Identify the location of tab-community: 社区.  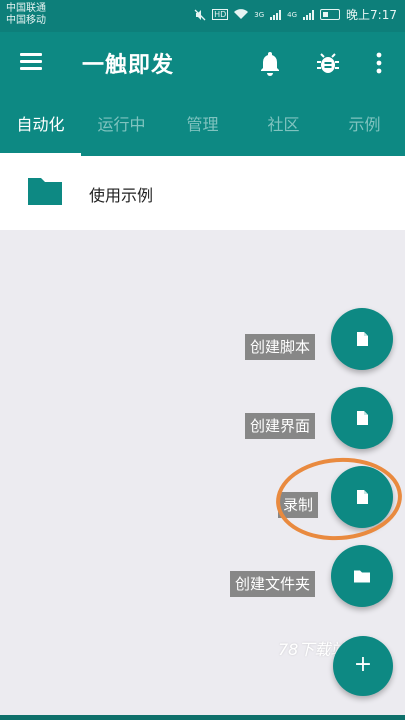
(283, 125).